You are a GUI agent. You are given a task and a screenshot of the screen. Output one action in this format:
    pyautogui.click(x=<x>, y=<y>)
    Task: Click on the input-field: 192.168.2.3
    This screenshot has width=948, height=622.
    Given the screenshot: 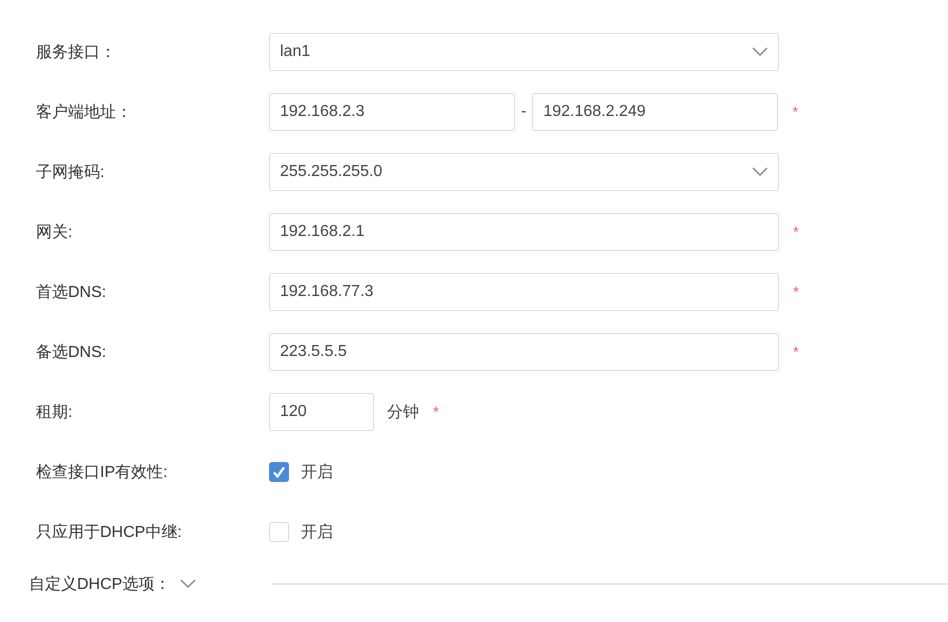 What is the action you would take?
    pyautogui.click(x=392, y=112)
    